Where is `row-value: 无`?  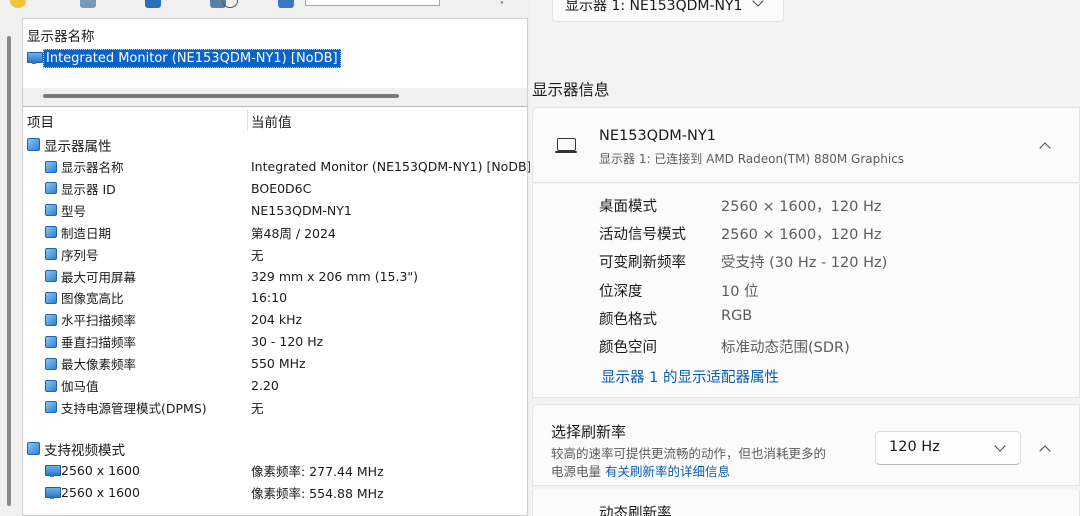
row-value: 无 is located at coordinates (257, 408).